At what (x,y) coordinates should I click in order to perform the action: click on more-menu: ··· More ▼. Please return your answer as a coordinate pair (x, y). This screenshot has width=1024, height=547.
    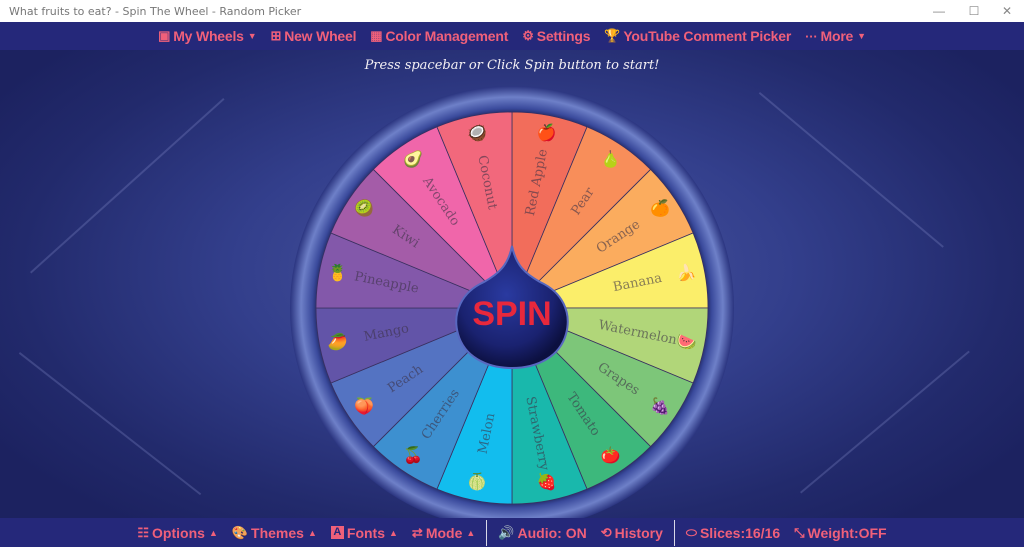
    Looking at the image, I should click on (835, 36).